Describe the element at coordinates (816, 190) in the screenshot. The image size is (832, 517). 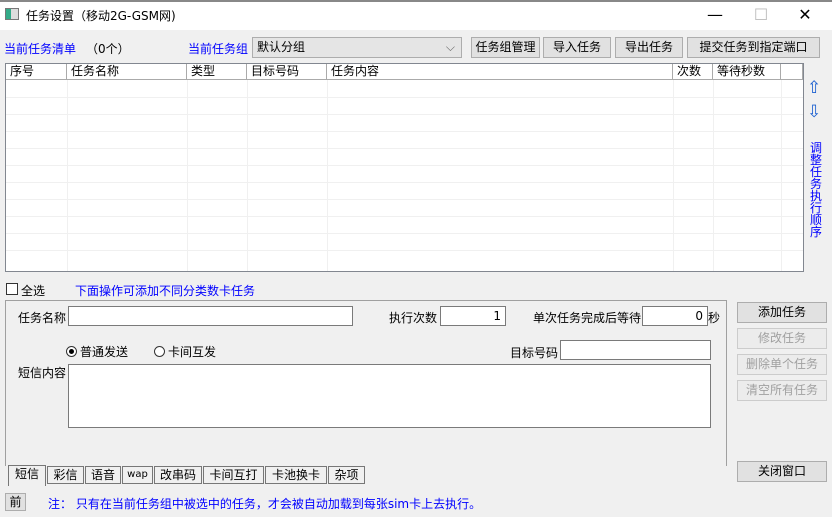
I see `adjust-order-label: 调整任务执行顺序` at that location.